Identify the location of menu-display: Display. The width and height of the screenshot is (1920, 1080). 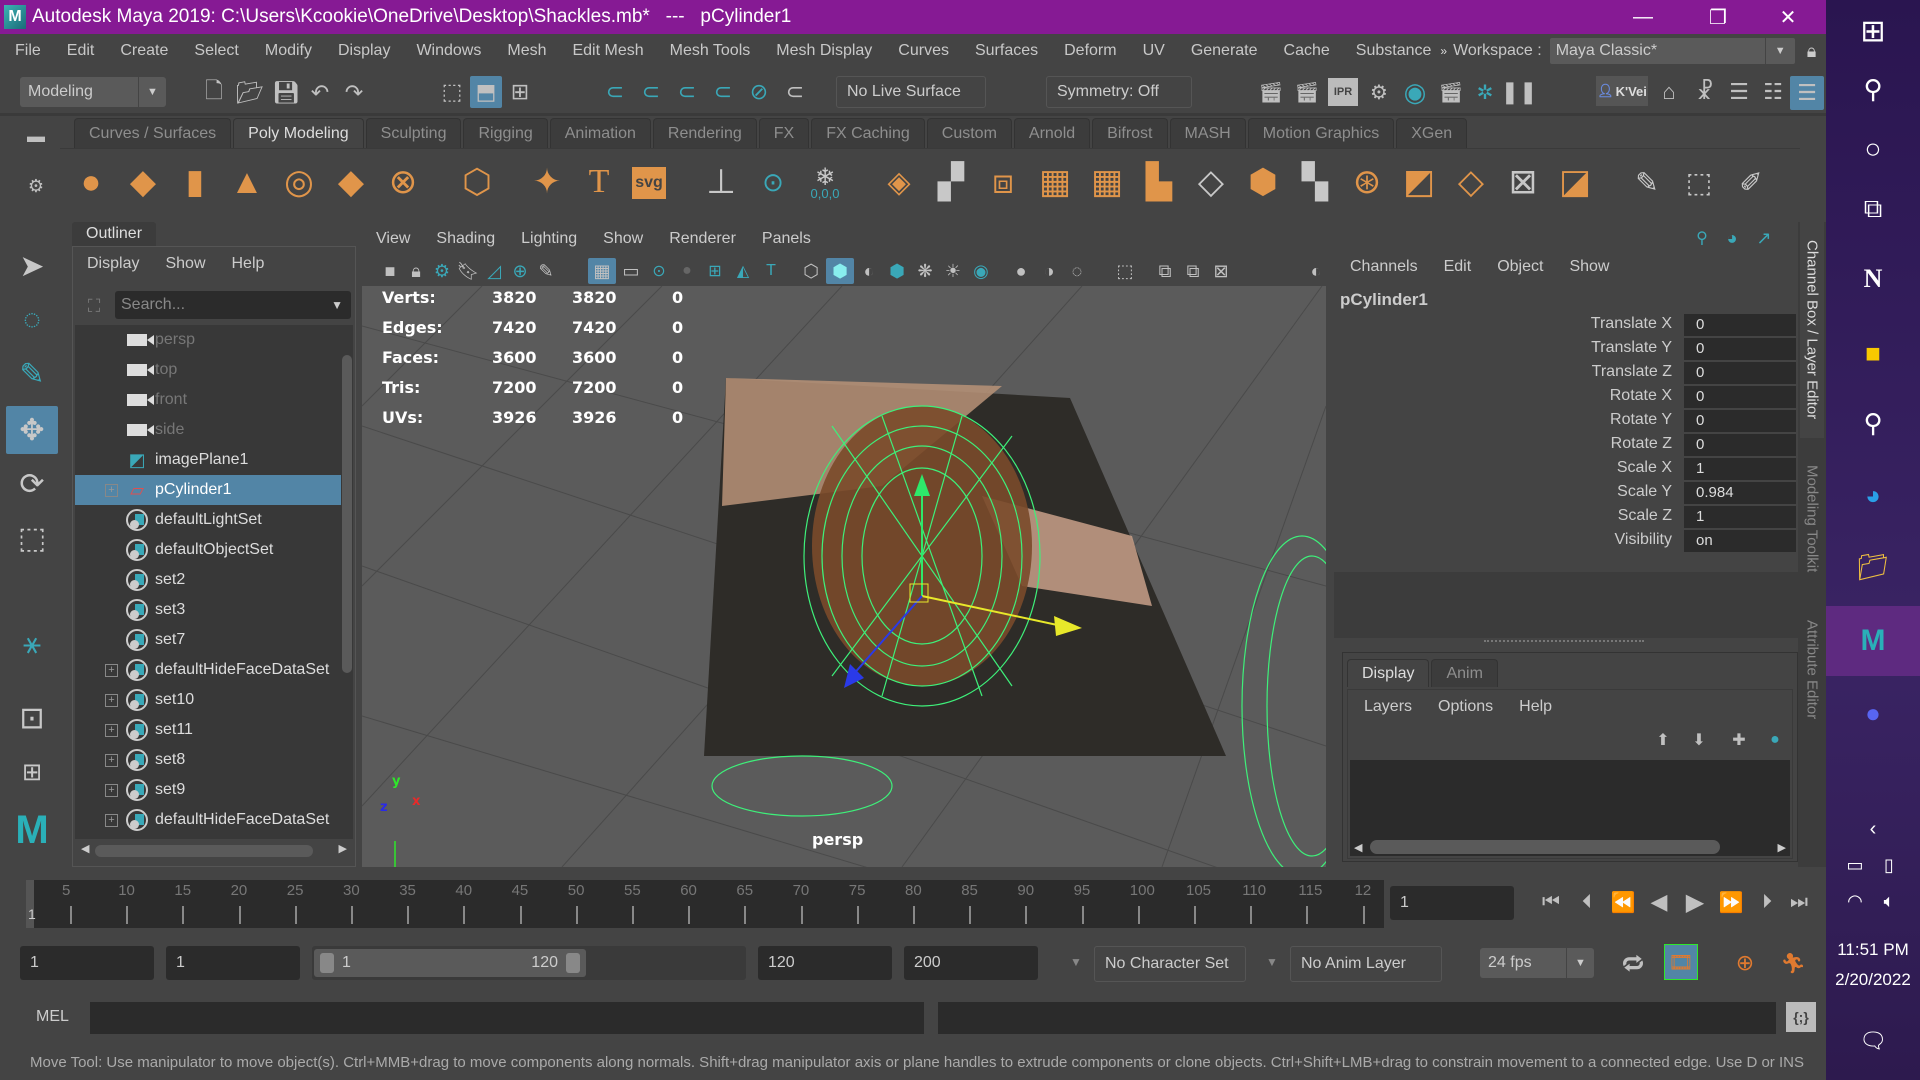
(364, 51).